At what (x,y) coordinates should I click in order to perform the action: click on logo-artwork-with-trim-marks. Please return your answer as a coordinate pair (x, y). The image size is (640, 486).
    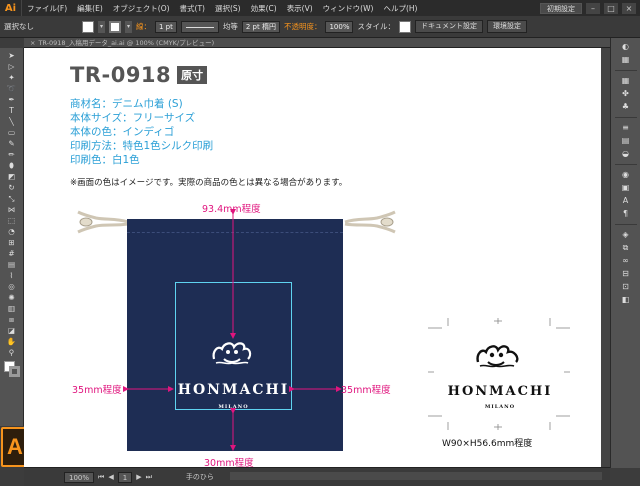
    Looking at the image, I should click on (499, 374).